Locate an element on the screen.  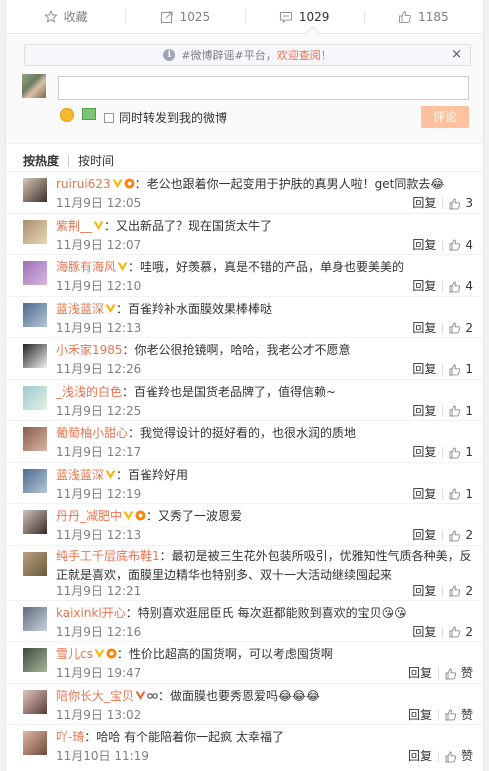
comment-timestamp: 11月9日 13:02 is located at coordinates (99, 714).